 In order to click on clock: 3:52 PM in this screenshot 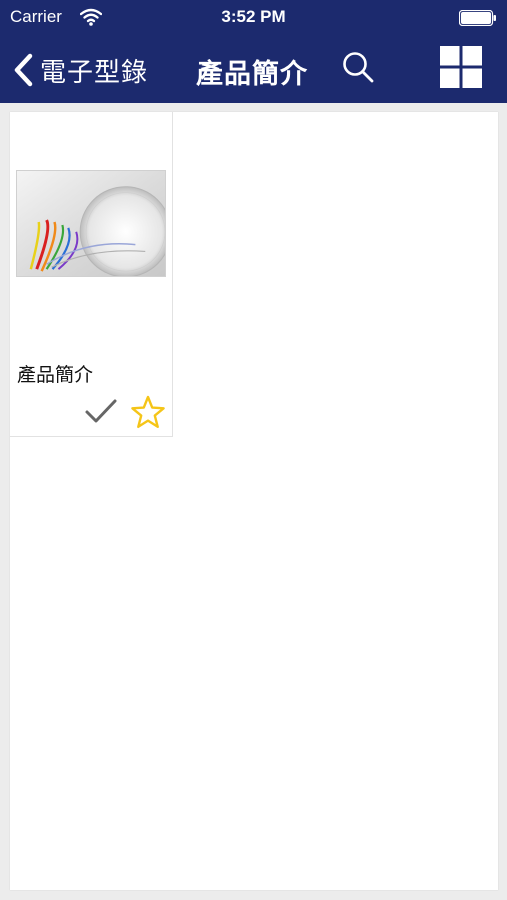, I will do `click(253, 16)`.